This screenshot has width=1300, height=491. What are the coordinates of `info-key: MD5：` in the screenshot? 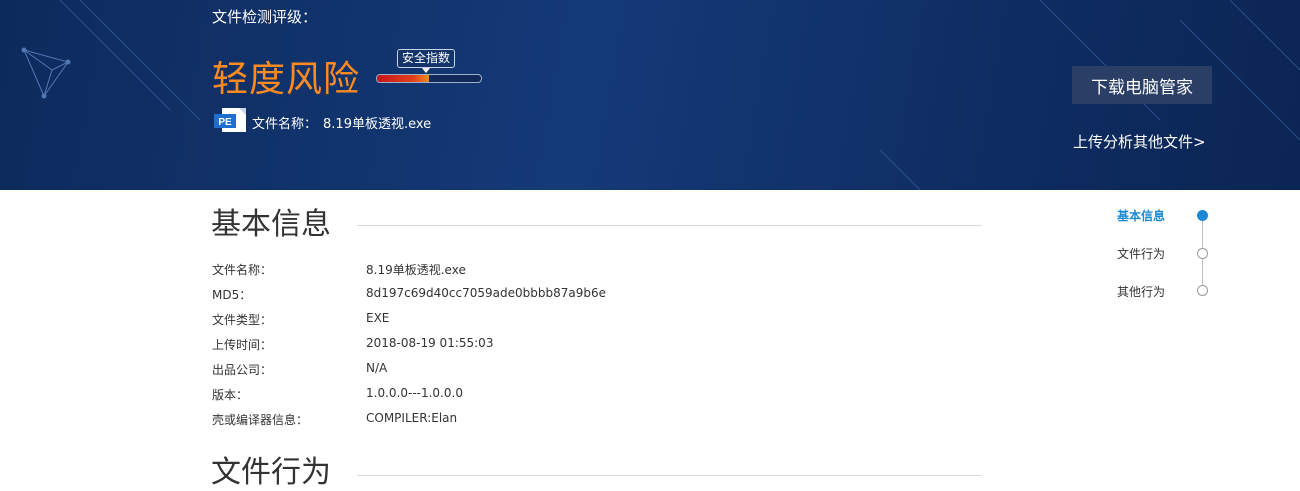 It's located at (232, 295).